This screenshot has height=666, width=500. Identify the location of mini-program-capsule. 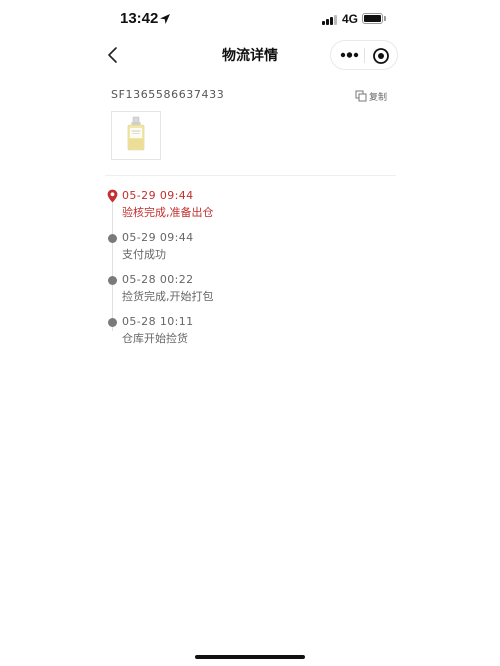
(364, 55).